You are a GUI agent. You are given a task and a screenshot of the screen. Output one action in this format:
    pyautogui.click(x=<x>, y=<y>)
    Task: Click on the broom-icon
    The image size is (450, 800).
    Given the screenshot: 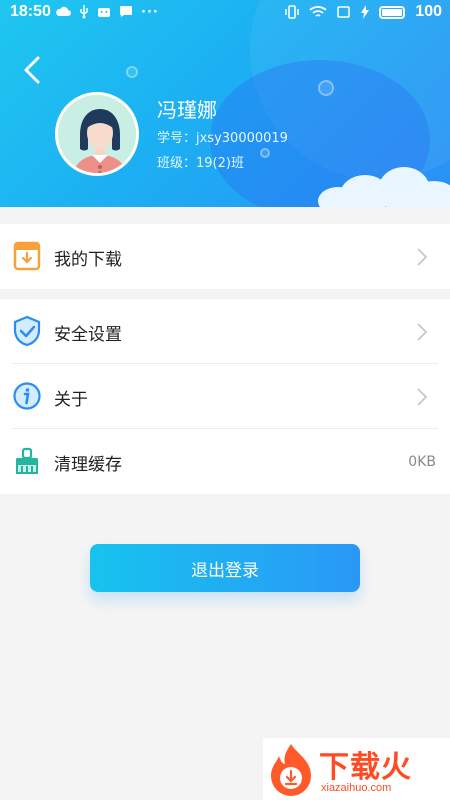 What is the action you would take?
    pyautogui.click(x=27, y=460)
    